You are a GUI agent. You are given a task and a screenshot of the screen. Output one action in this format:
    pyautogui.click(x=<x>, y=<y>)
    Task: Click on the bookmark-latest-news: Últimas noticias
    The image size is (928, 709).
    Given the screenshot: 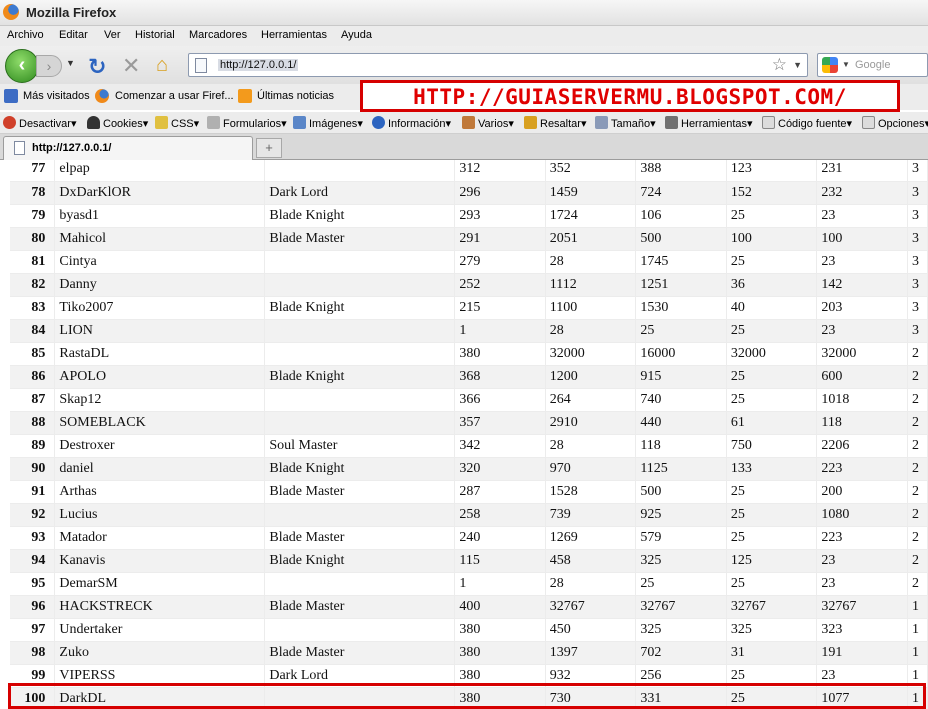 What is the action you would take?
    pyautogui.click(x=295, y=96)
    